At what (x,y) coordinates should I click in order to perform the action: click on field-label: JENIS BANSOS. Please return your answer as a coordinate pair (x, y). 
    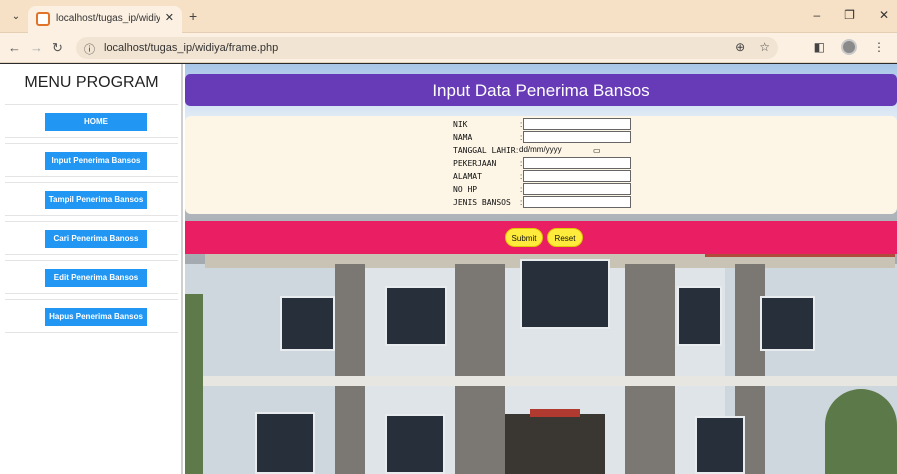
    Looking at the image, I should click on (482, 202).